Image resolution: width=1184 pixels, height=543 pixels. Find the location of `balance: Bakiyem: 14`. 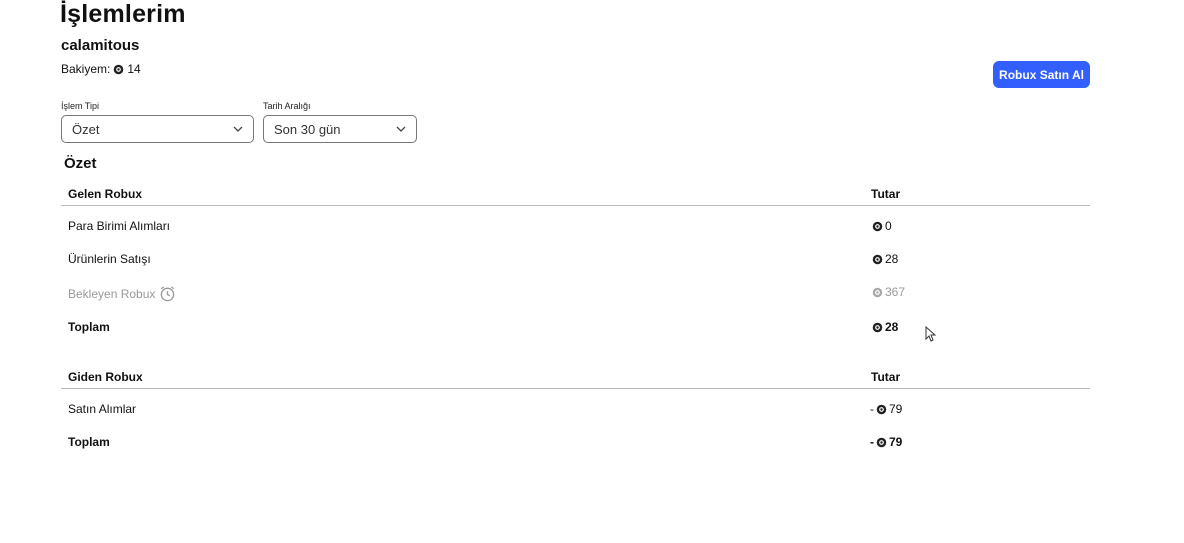

balance: Bakiyem: 14 is located at coordinates (101, 69).